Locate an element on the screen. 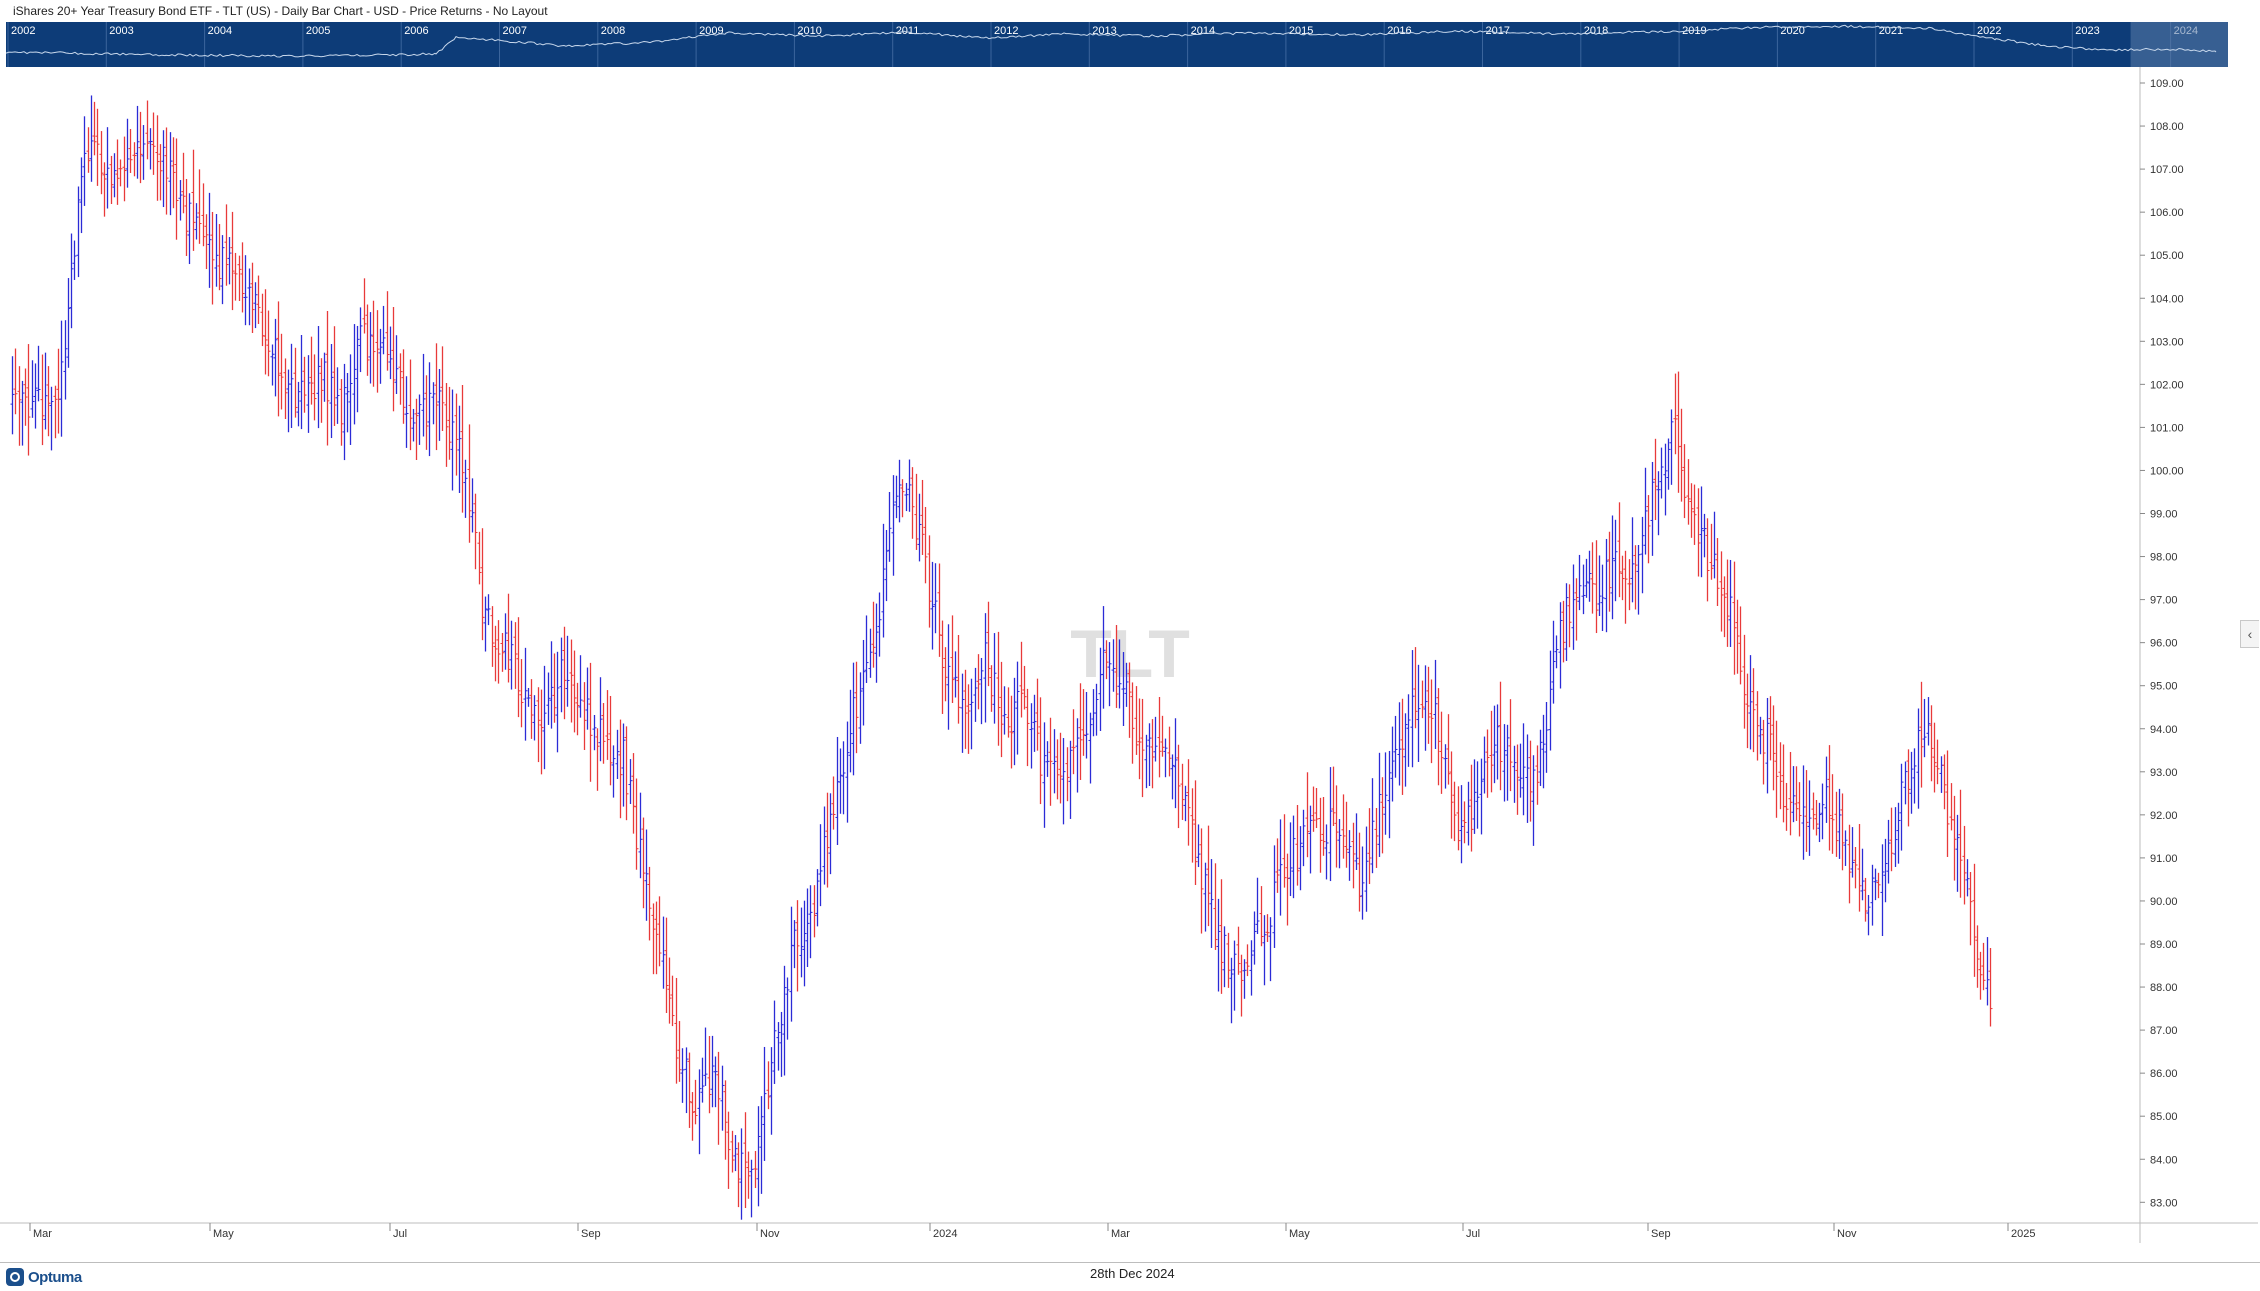 The image size is (2260, 1291). navigator-selection-window is located at coordinates (2179, 44).